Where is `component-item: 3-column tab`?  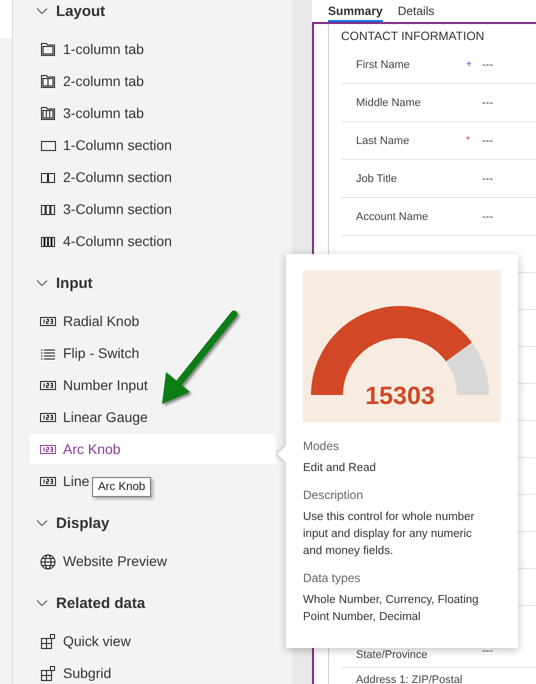 component-item: 3-column tab is located at coordinates (87, 113).